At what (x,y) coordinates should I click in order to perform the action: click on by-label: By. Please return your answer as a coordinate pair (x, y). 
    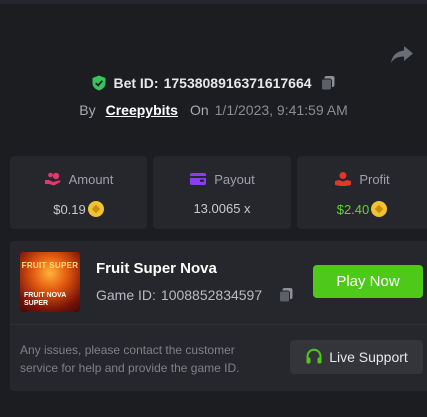
    Looking at the image, I should click on (87, 110).